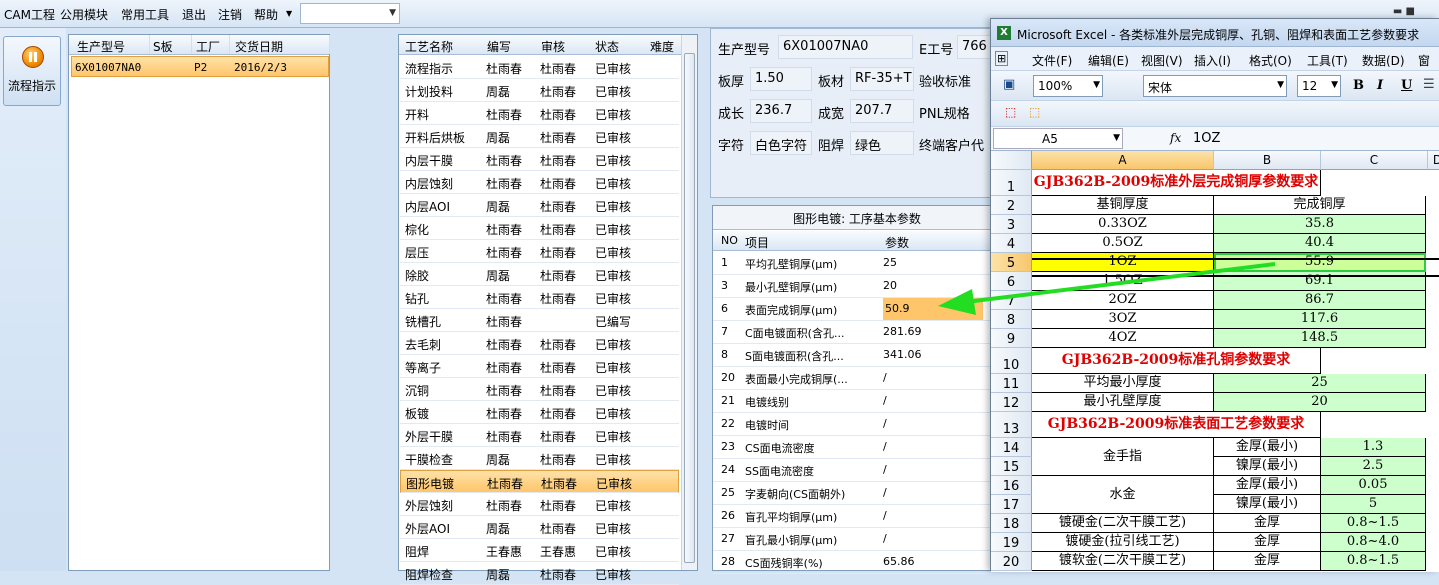 This screenshot has height=585, width=1439. Describe the element at coordinates (553, 46) in the screenshot. I see `col-reviewer: 审核` at that location.